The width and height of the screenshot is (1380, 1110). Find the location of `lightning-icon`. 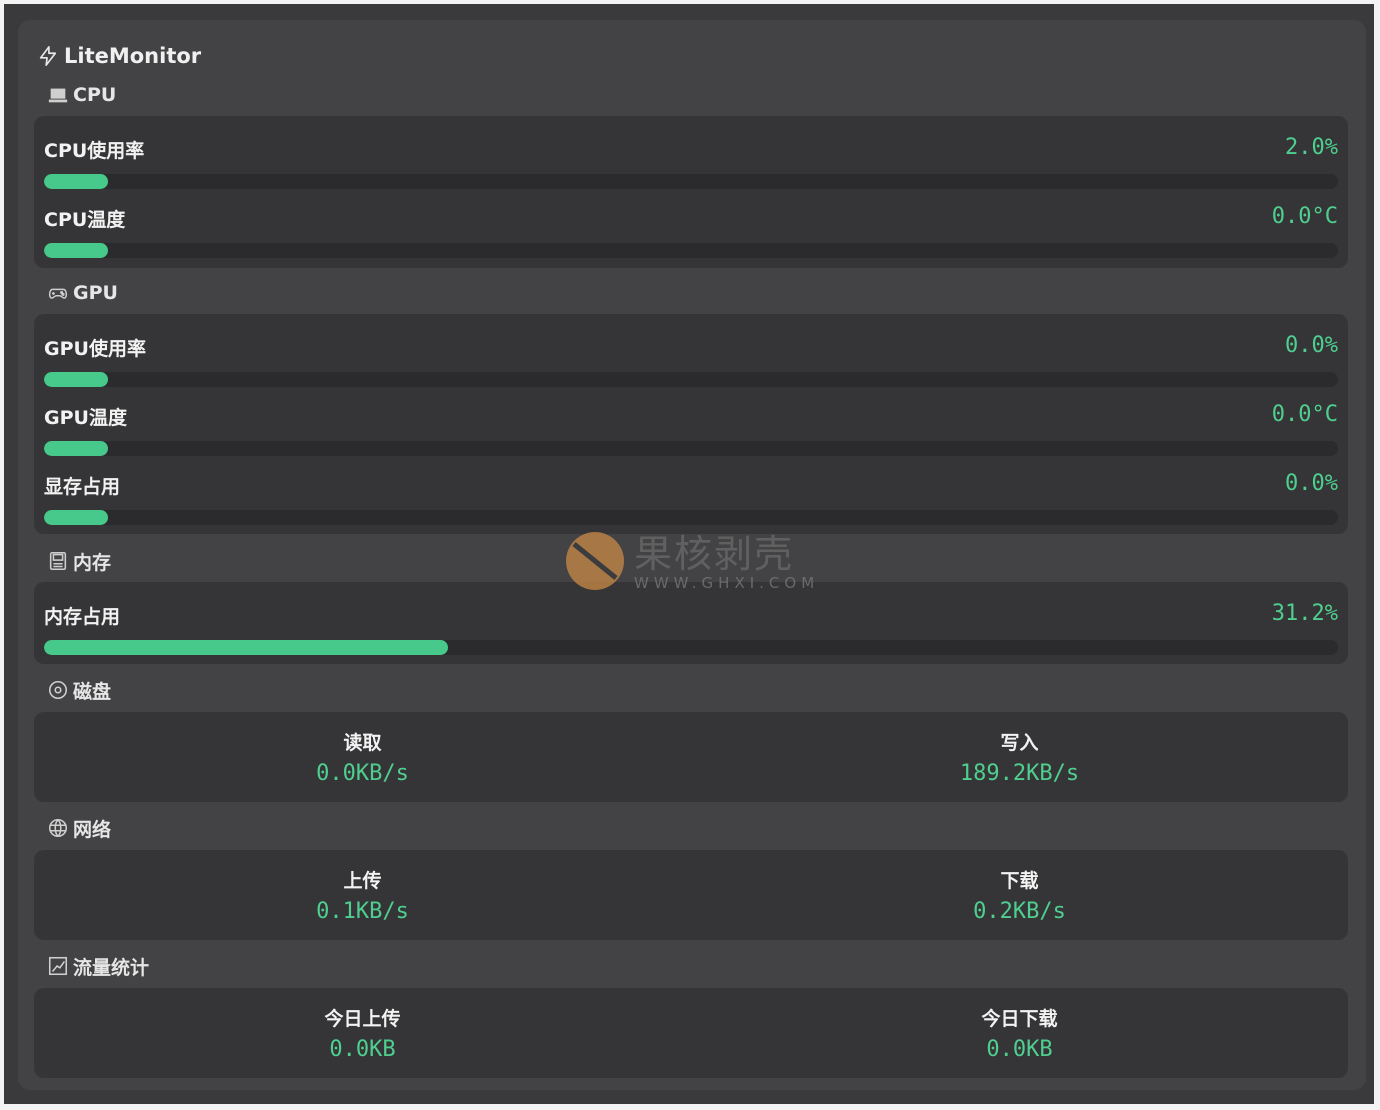

lightning-icon is located at coordinates (48, 56).